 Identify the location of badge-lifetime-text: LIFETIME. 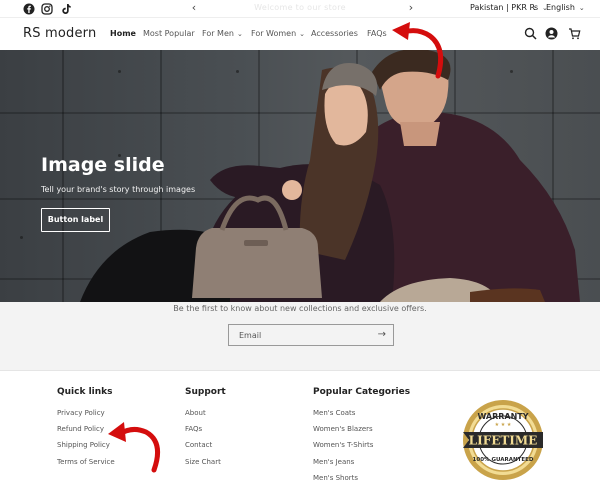
(503, 441).